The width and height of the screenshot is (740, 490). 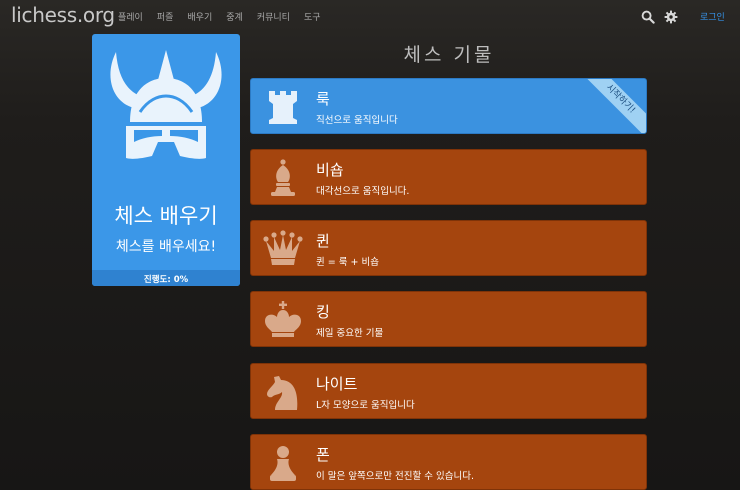 What do you see at coordinates (350, 333) in the screenshot?
I see `stage-description: 제일 중요한 기물` at bounding box center [350, 333].